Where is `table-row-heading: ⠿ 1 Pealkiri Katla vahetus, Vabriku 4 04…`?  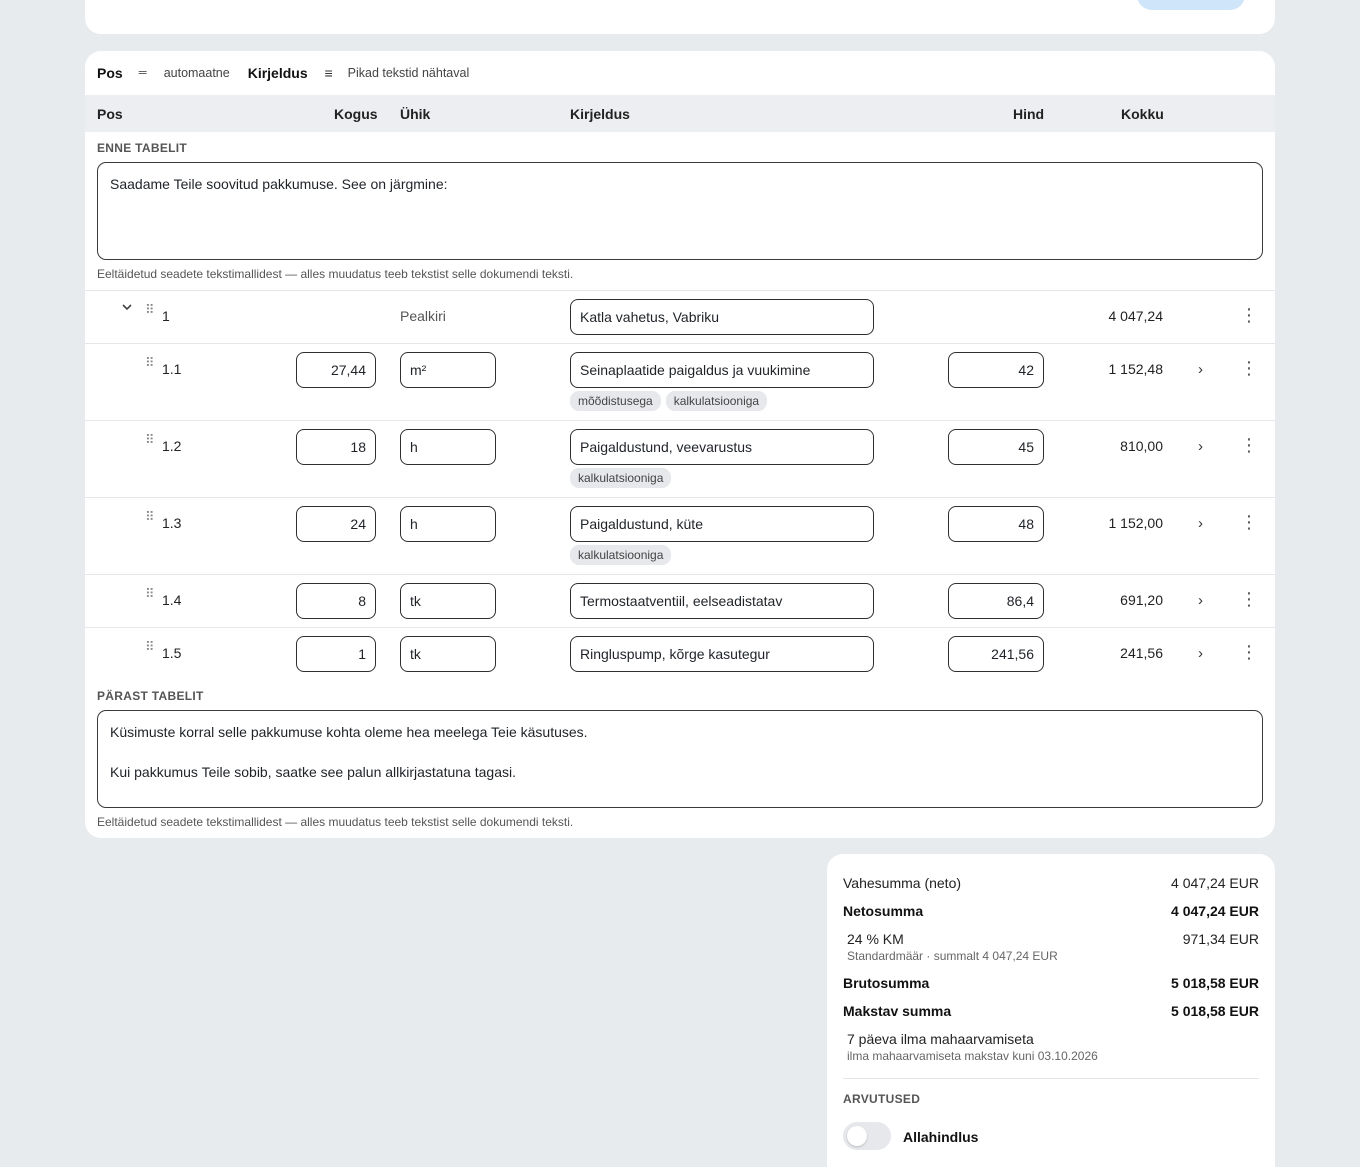
table-row-heading: ⠿ 1 Pealkiri Katla vahetus, Vabriku 4 04… is located at coordinates (680, 316).